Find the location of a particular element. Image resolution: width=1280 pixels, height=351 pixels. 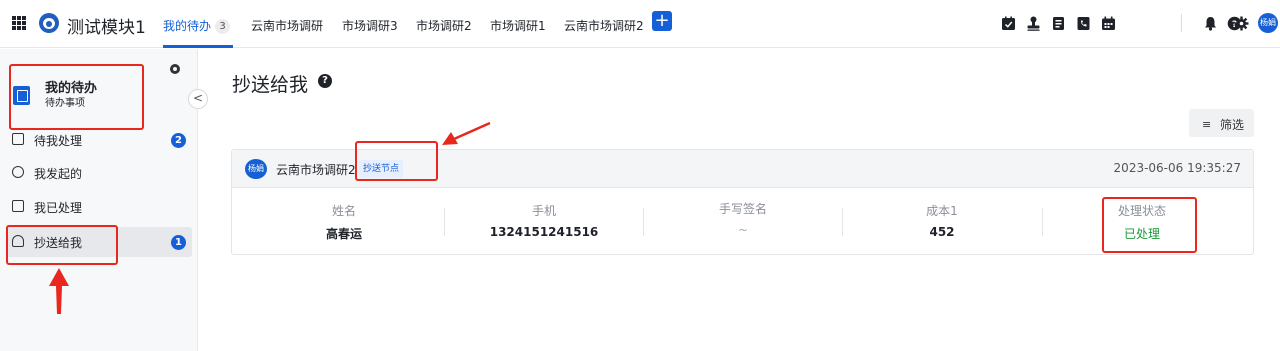

arrow-diagonal-annotation is located at coordinates (466, 133).